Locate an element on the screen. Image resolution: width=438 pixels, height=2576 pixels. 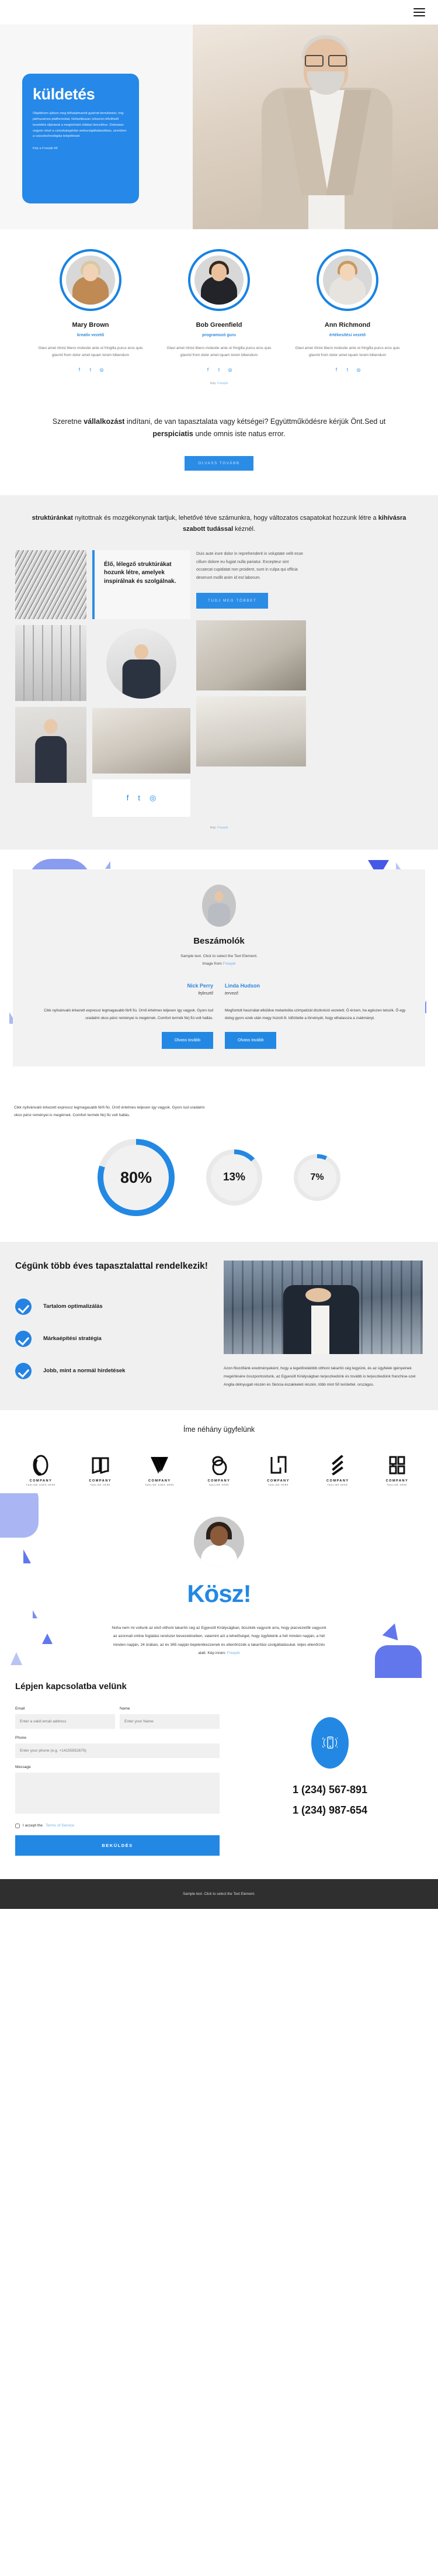
read-more-button: OLVASS TOVÁBB is located at coordinates (219, 463).